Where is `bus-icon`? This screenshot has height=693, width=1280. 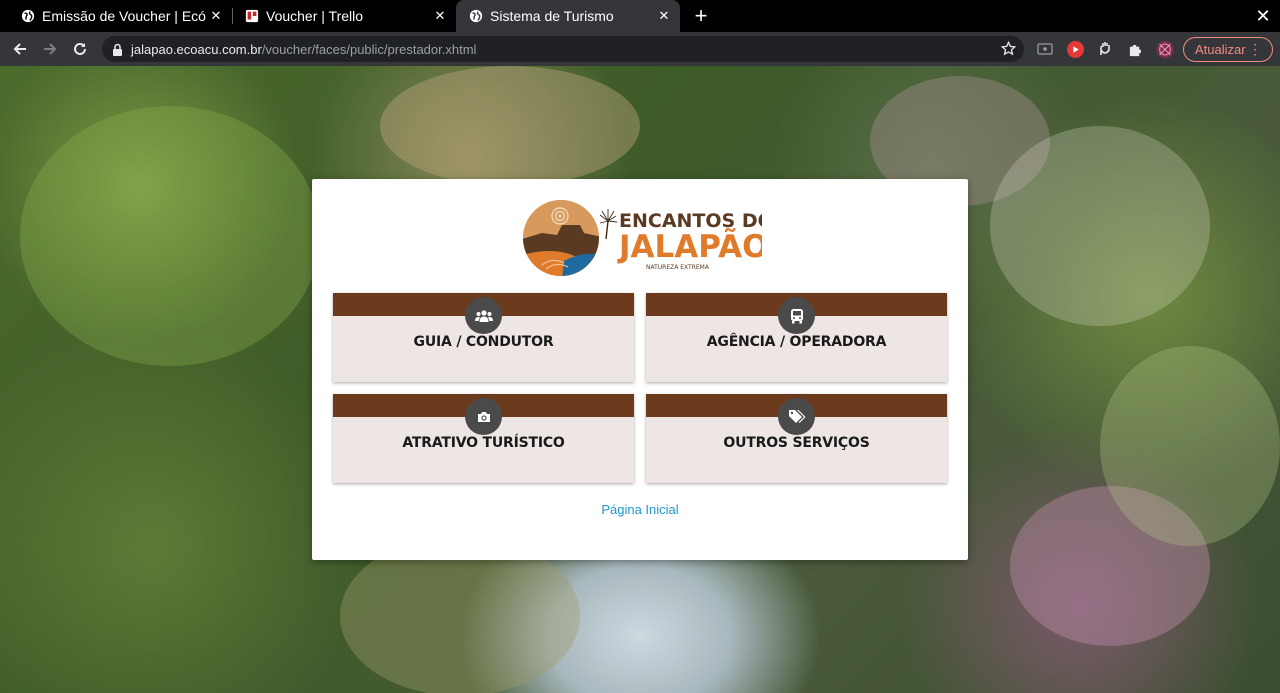
bus-icon is located at coordinates (796, 315).